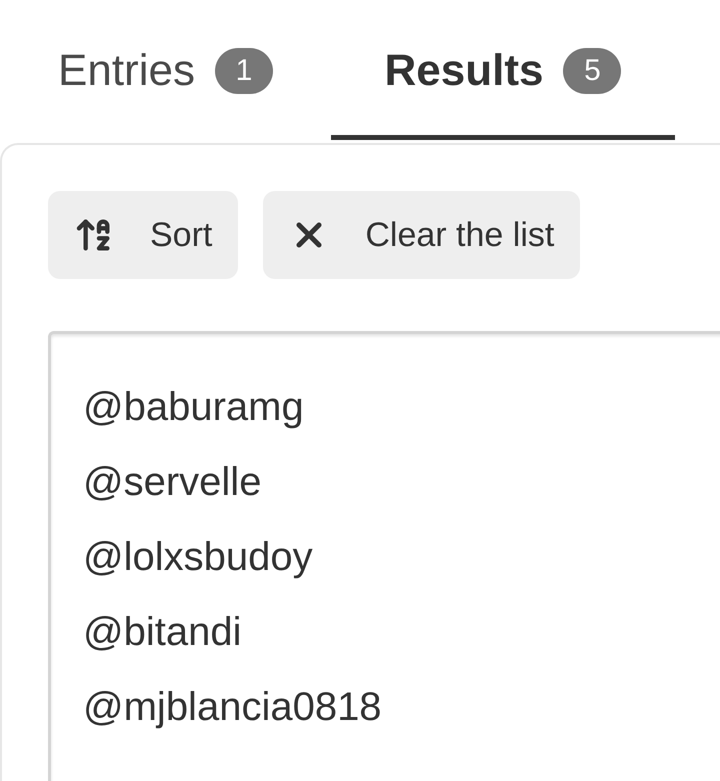  I want to click on tab: Results 5, so click(503, 70).